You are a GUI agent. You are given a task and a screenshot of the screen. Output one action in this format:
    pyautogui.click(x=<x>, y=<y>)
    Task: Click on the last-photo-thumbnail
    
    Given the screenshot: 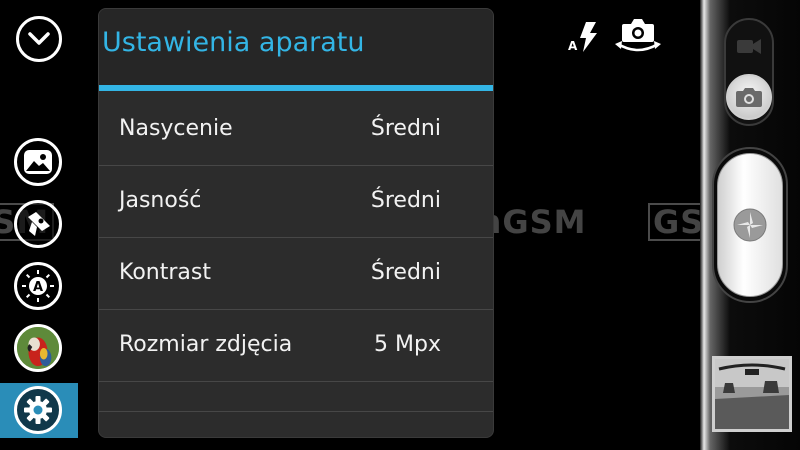 What is the action you would take?
    pyautogui.click(x=752, y=394)
    